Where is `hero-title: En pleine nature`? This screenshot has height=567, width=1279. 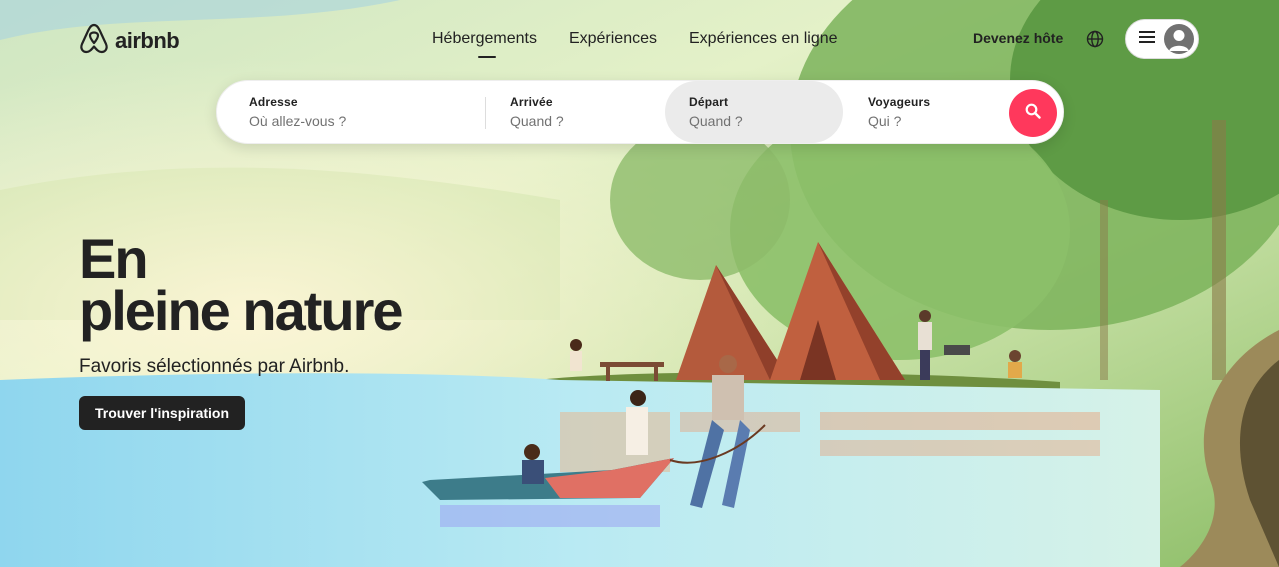 hero-title: En pleine nature is located at coordinates (241, 284).